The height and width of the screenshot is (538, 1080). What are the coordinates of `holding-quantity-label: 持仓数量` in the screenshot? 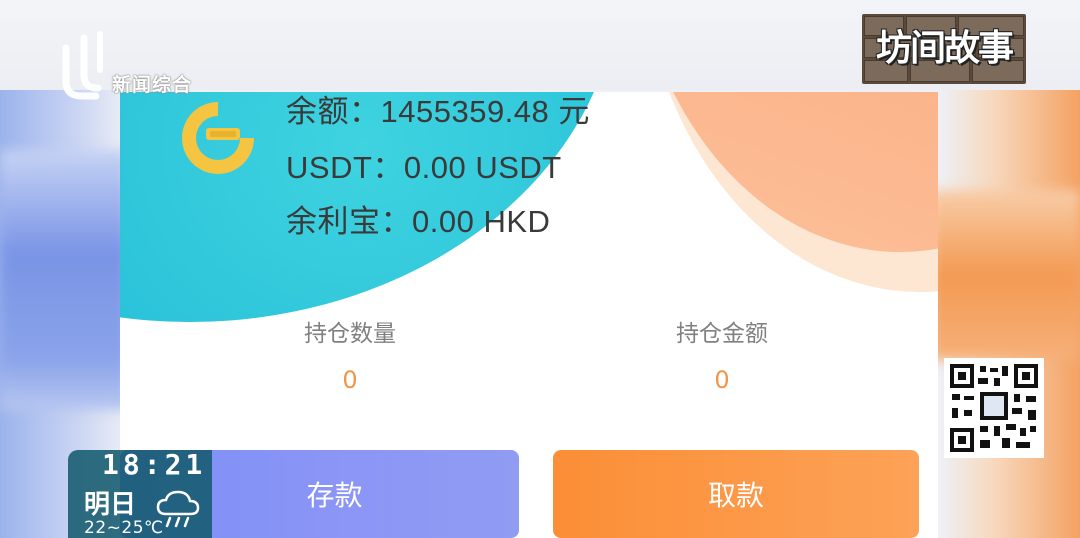 It's located at (350, 334).